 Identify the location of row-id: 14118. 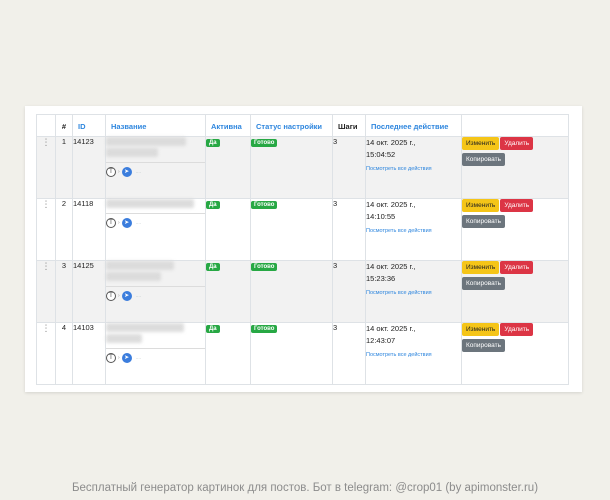
(89, 229).